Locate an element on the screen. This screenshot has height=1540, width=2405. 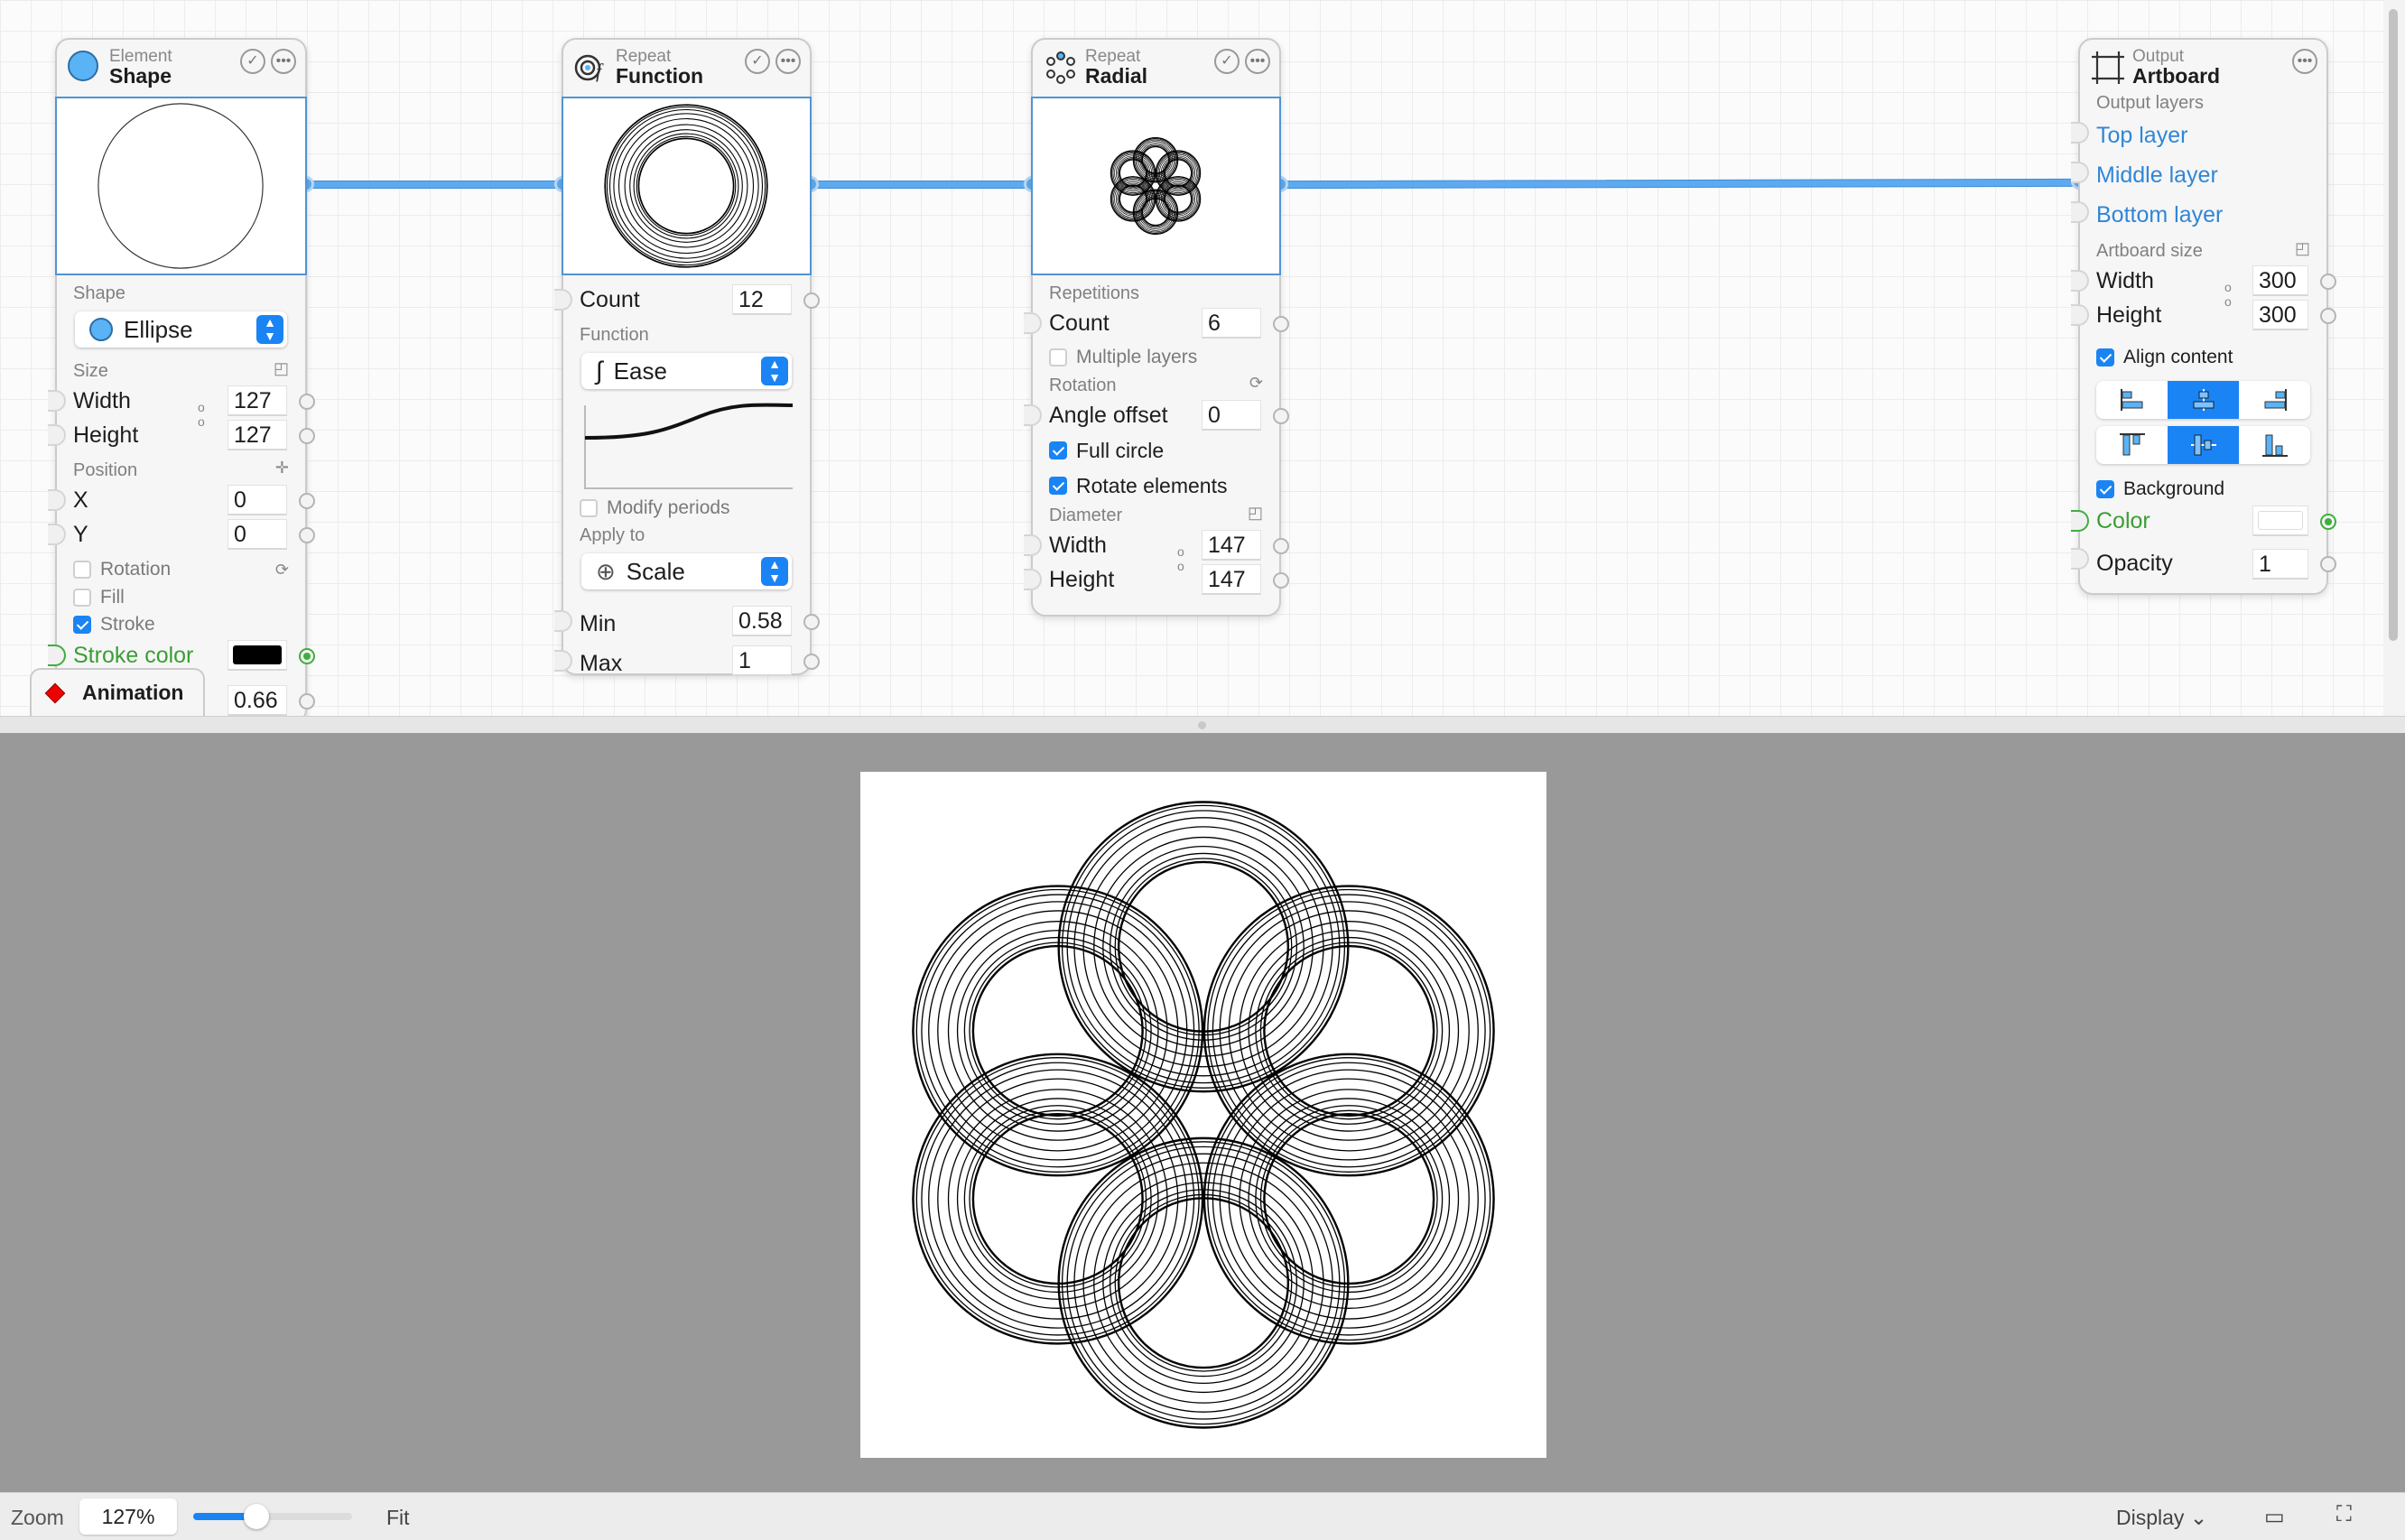
bottom-layer-label: Bottom layer is located at coordinates (2159, 215).